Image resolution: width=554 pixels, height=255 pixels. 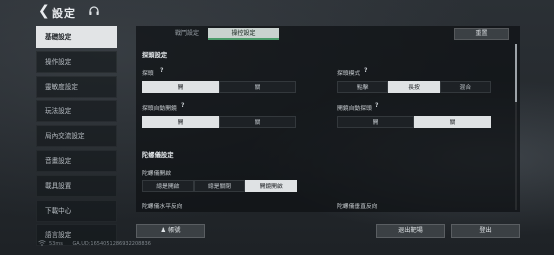 I want to click on sidebar-item-audio-video: 音畫設定, so click(x=76, y=160).